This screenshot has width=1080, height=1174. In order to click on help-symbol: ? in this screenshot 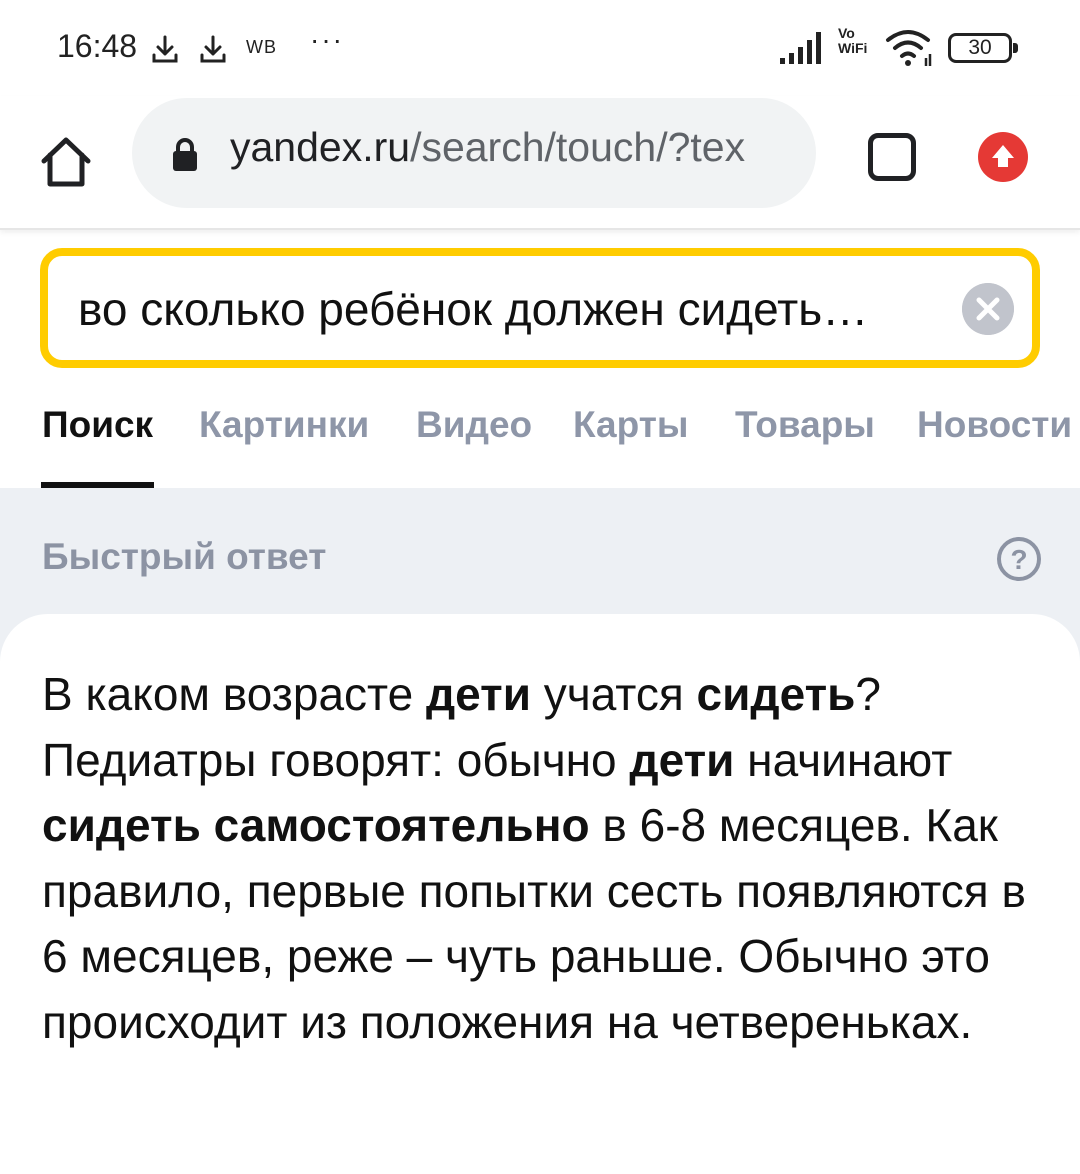, I will do `click(1018, 559)`.